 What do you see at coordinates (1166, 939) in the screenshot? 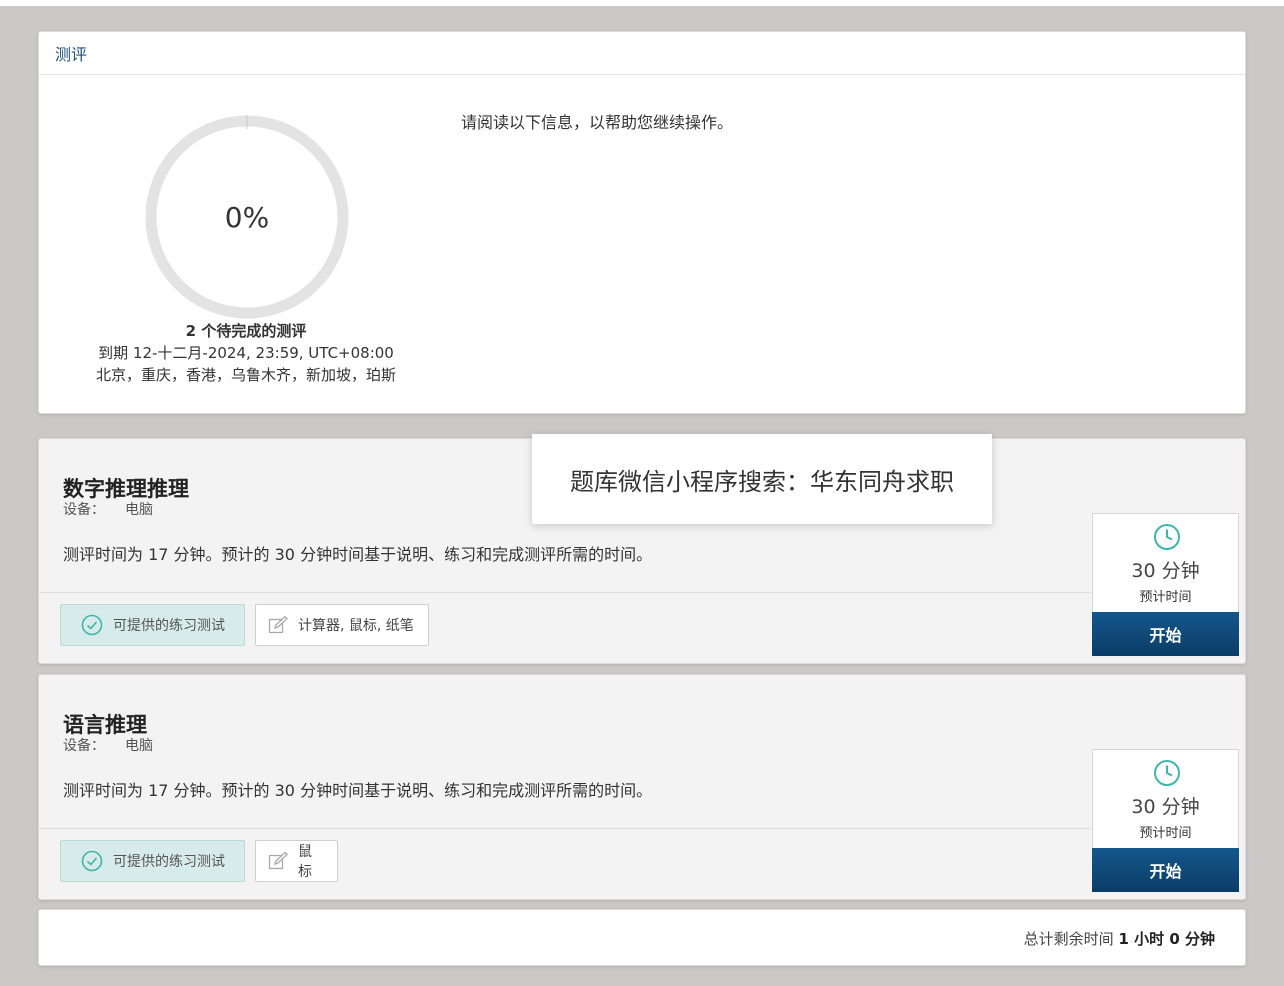
I see `remaining-value: 1 小时 0 分钟` at bounding box center [1166, 939].